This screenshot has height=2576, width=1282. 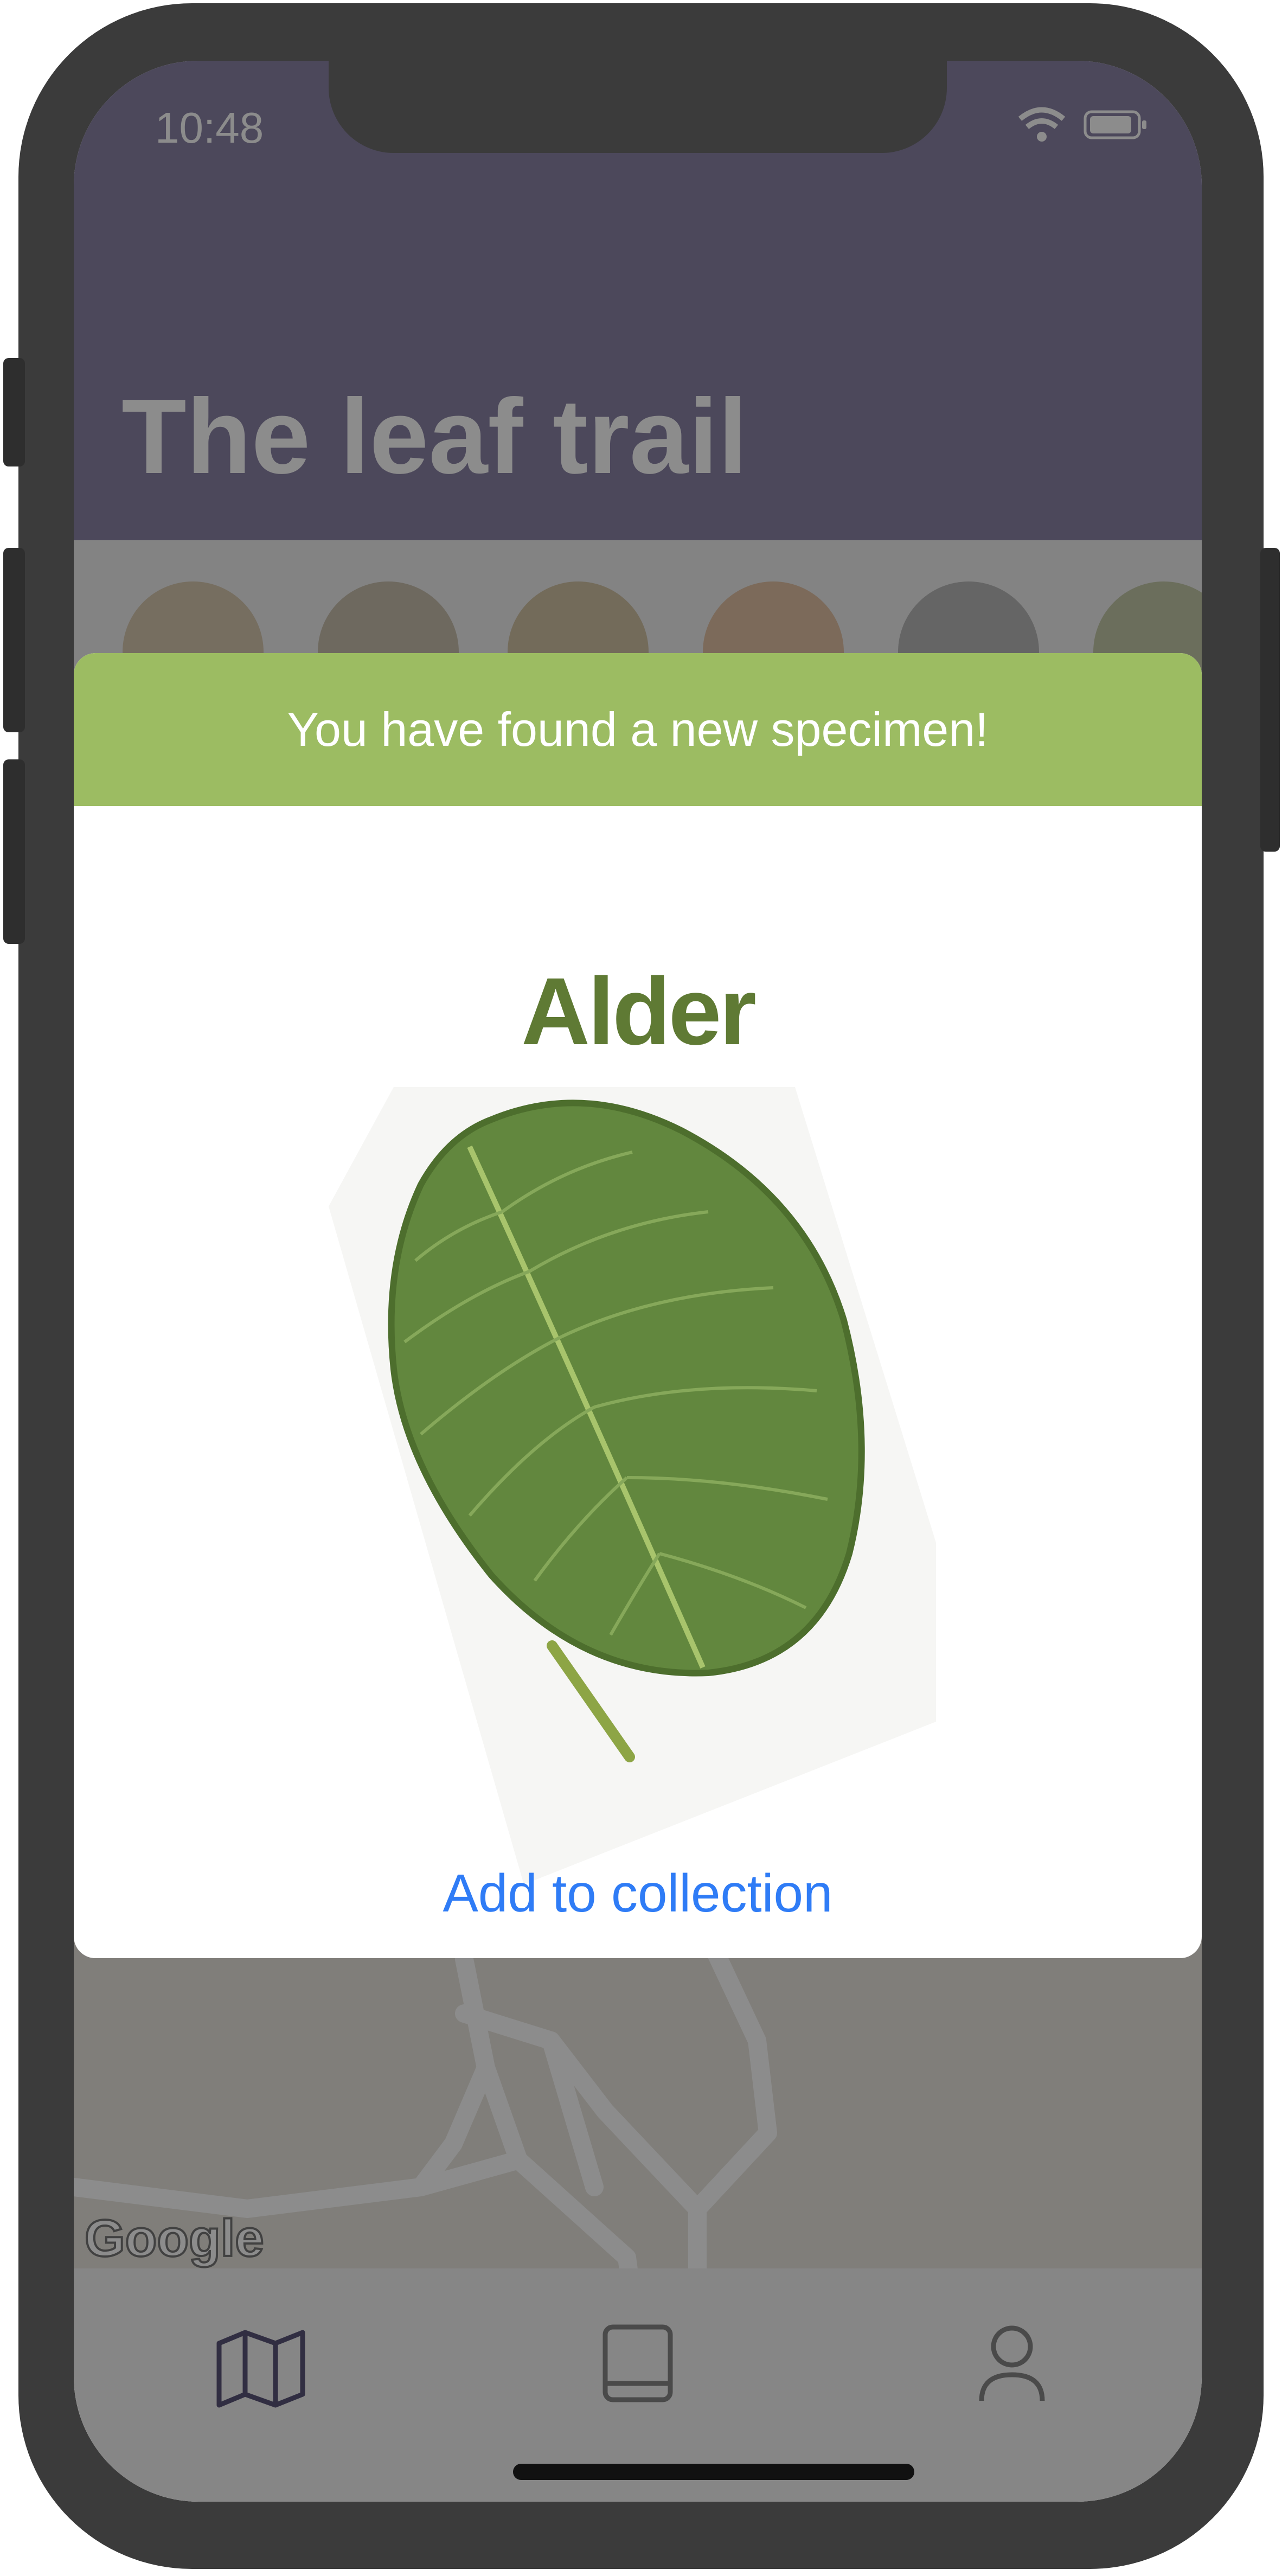 I want to click on volume-up-button, so click(x=14, y=640).